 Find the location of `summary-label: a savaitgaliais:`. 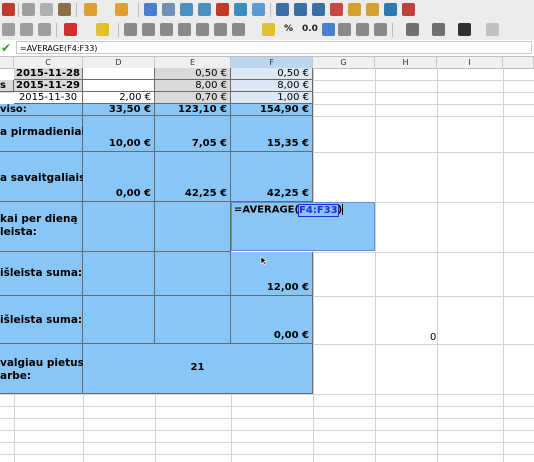

summary-label: a savaitgaliais: is located at coordinates (45, 178).